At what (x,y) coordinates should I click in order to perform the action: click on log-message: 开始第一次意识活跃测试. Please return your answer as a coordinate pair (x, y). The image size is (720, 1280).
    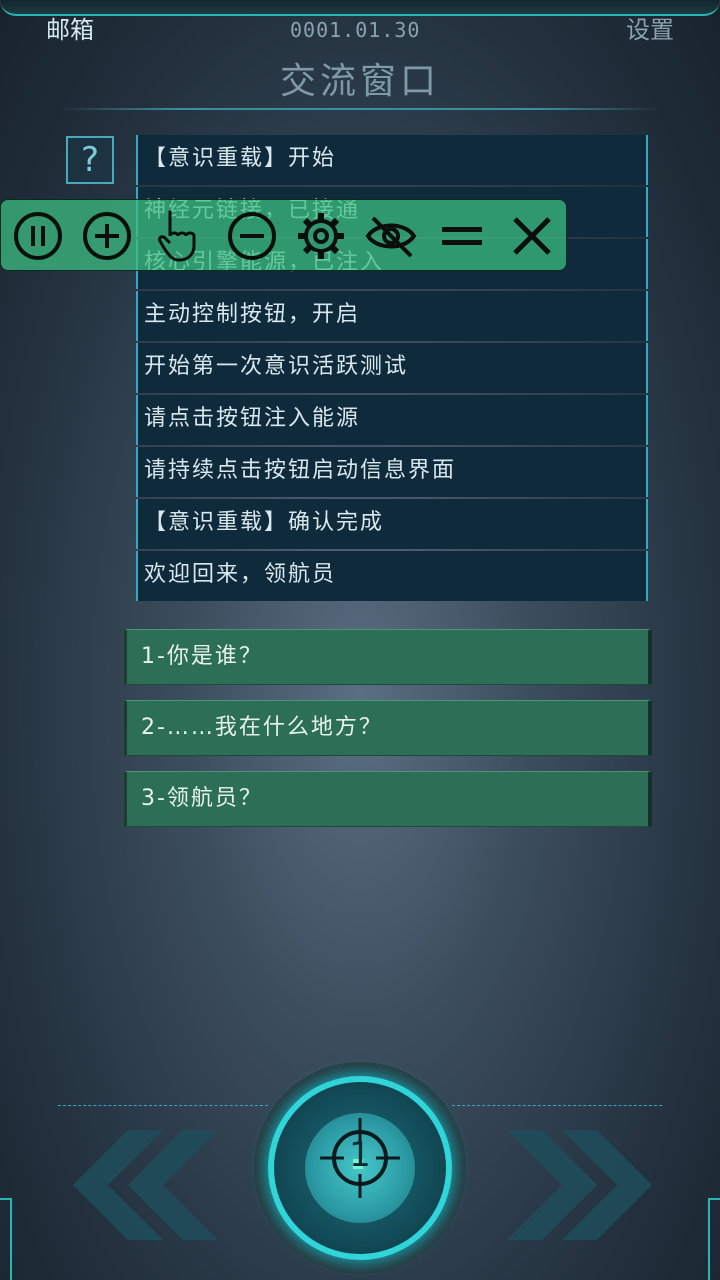
    Looking at the image, I should click on (392, 368).